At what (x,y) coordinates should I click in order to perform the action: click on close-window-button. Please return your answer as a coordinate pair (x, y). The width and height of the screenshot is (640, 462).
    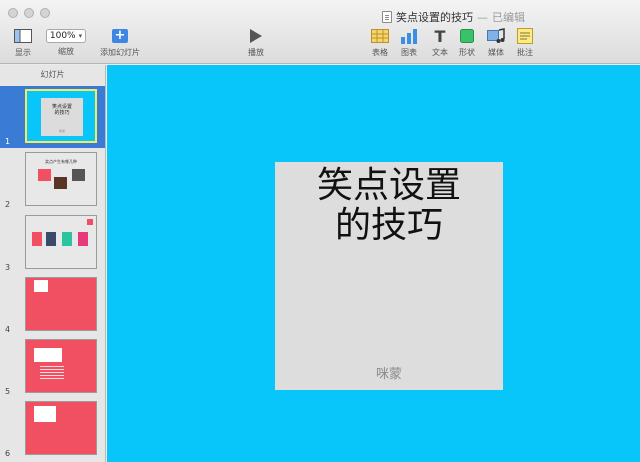
    Looking at the image, I should click on (13, 13).